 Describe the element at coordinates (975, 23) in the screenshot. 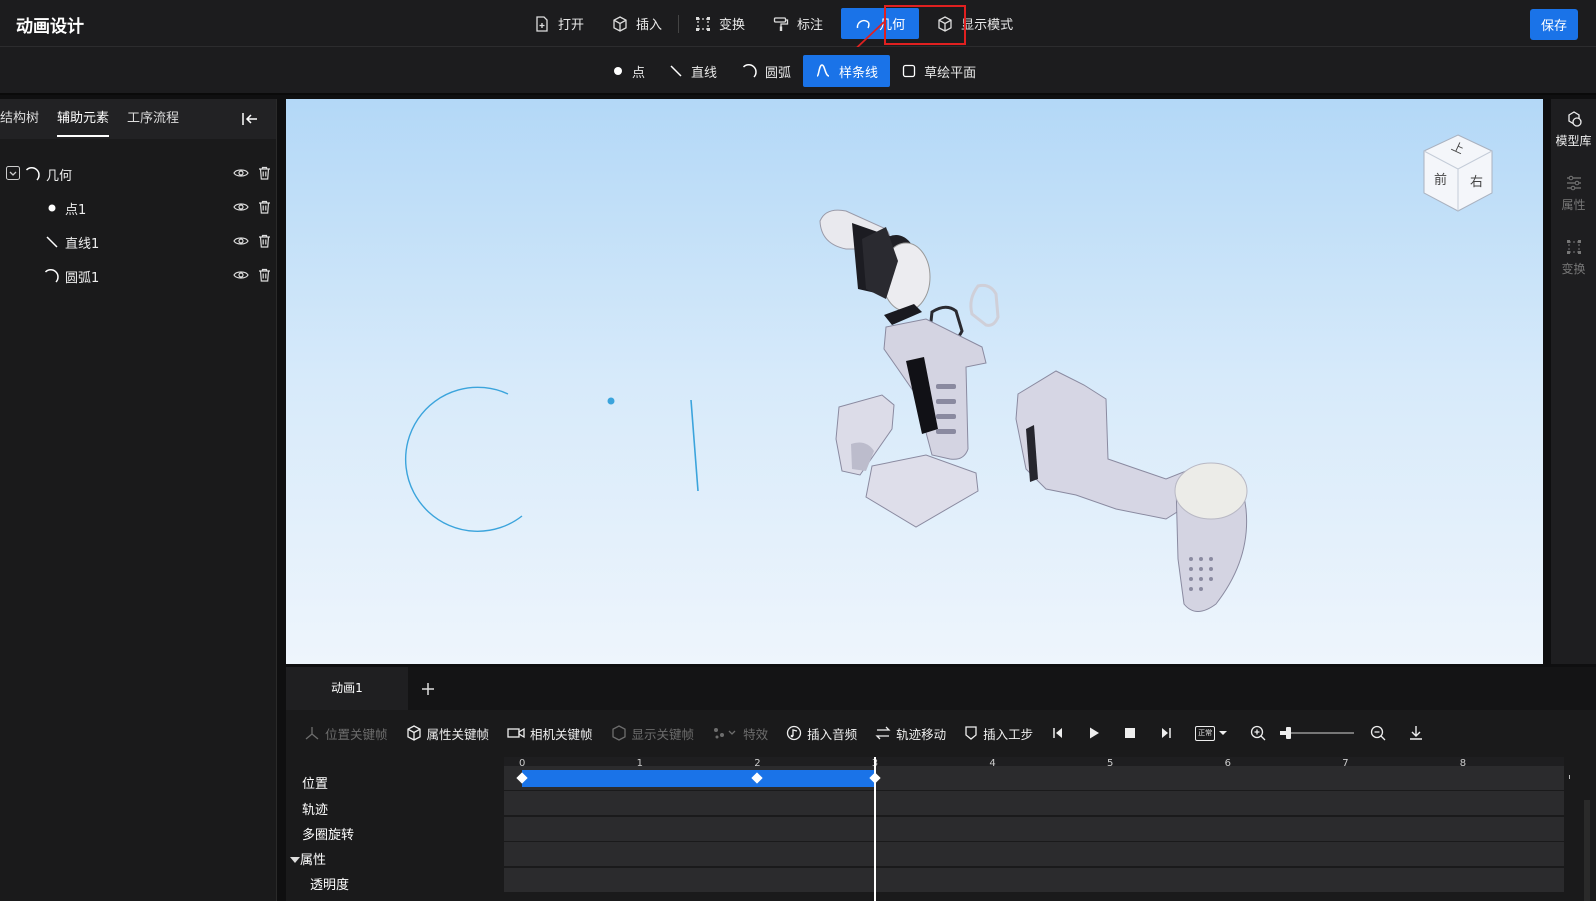

I see `menu-display-mode: 显示模式` at that location.